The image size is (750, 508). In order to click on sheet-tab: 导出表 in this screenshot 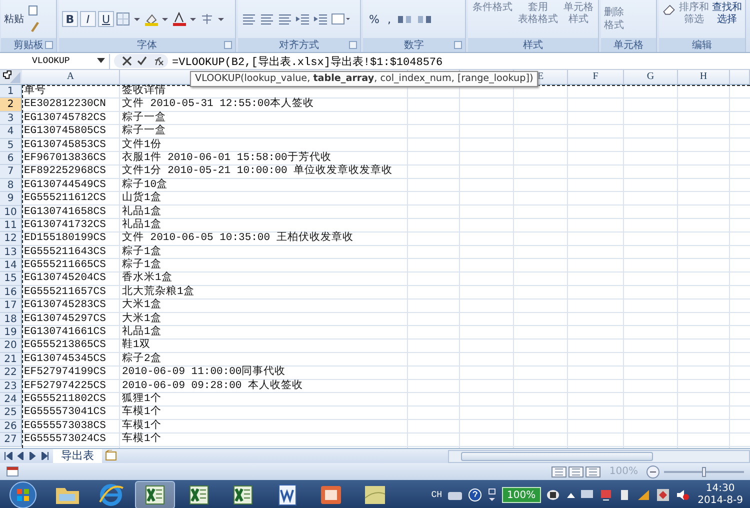, I will do `click(77, 456)`.